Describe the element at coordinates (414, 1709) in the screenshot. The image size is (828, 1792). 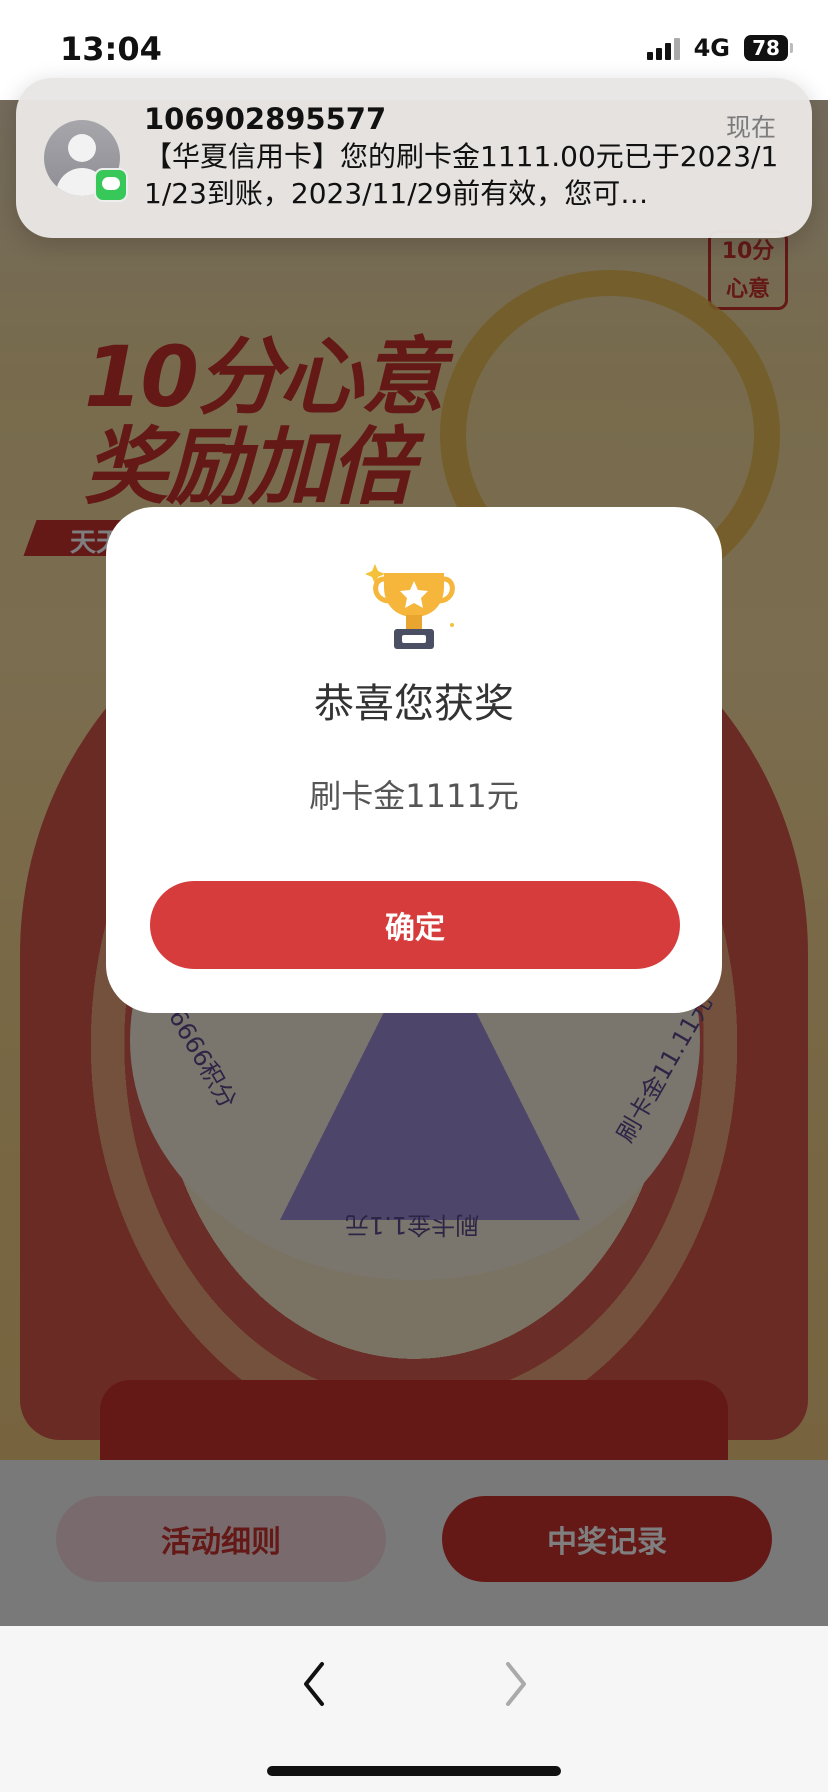
I see `browser-toolbar` at that location.